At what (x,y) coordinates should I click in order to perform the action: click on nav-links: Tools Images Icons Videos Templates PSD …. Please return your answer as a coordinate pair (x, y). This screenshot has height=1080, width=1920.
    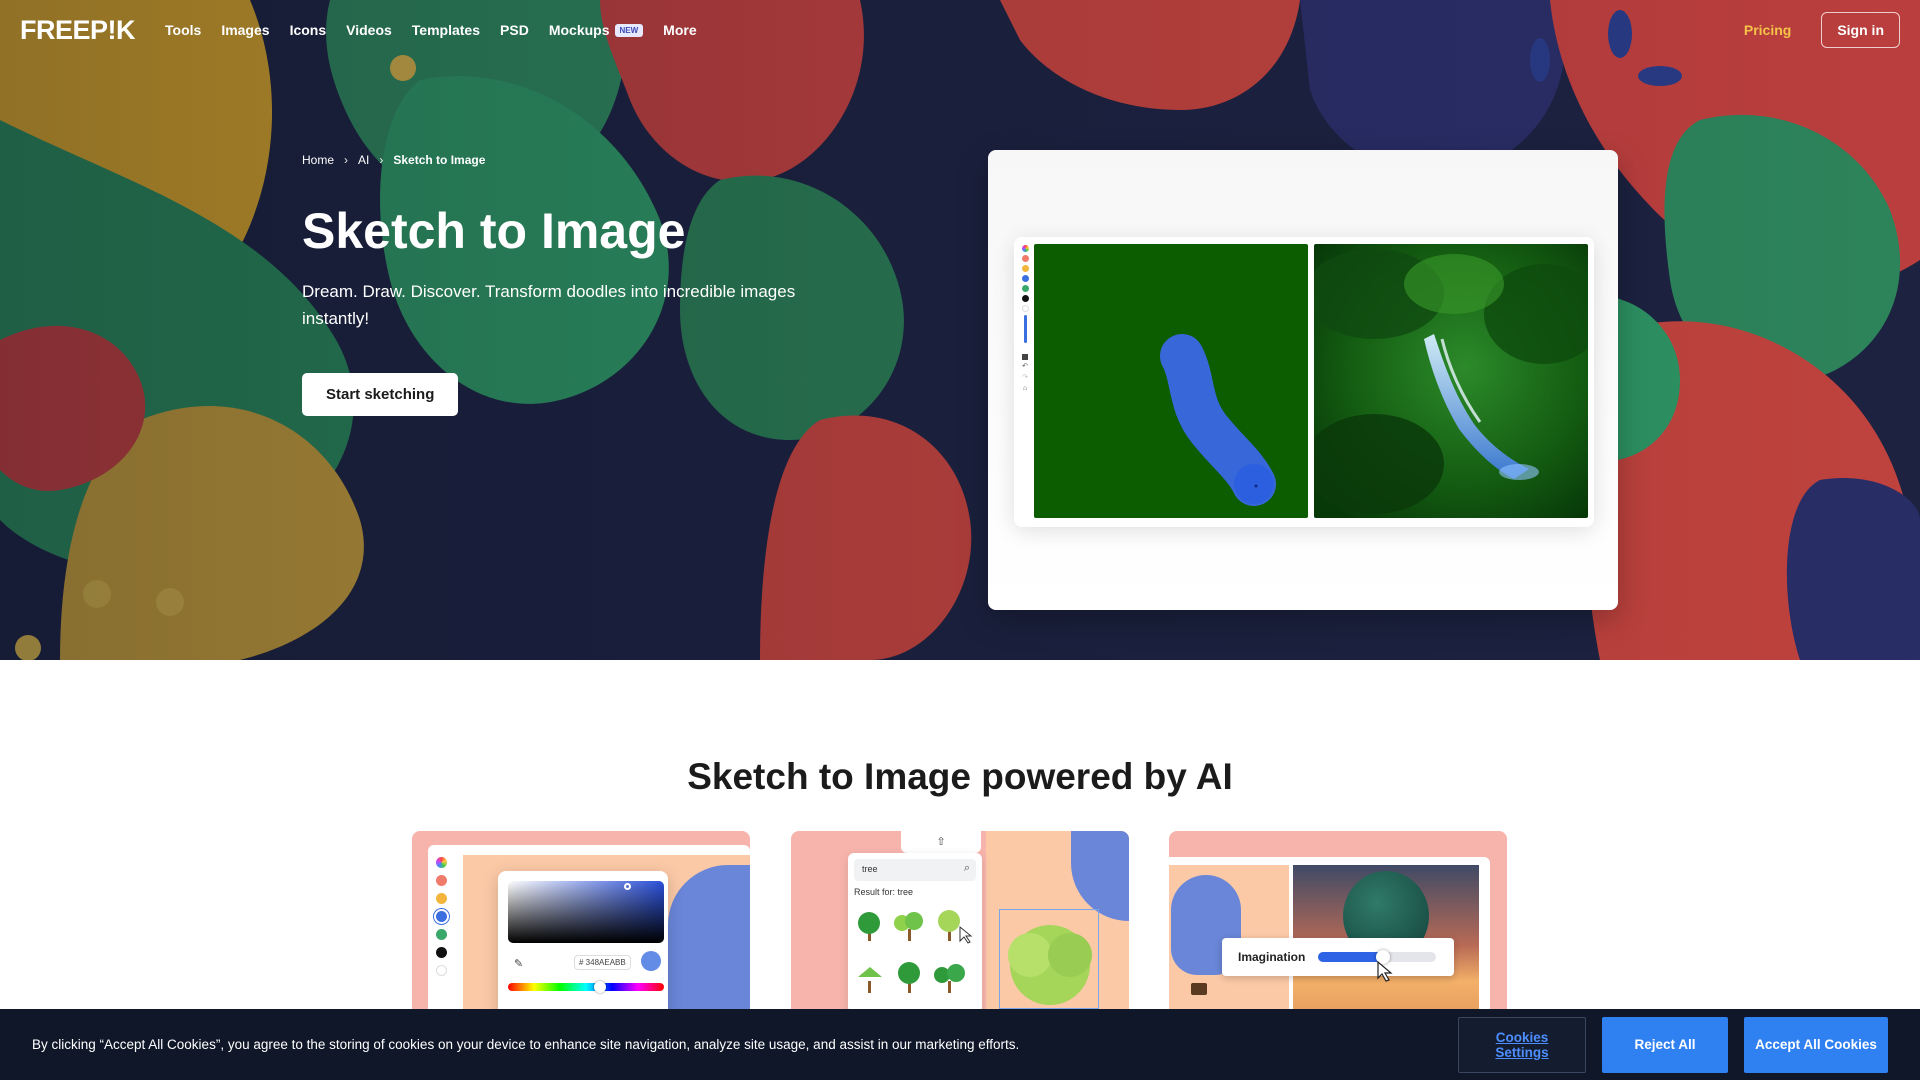
    Looking at the image, I should click on (431, 30).